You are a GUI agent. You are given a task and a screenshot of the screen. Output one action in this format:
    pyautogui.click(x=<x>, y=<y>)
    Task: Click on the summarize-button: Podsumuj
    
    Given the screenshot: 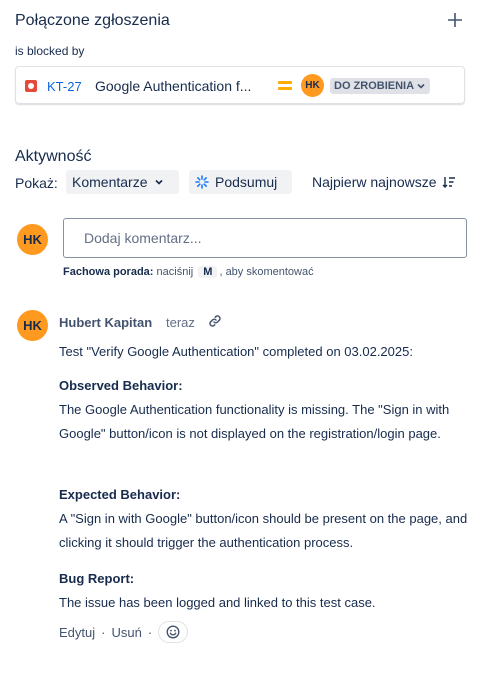 What is the action you would take?
    pyautogui.click(x=240, y=182)
    